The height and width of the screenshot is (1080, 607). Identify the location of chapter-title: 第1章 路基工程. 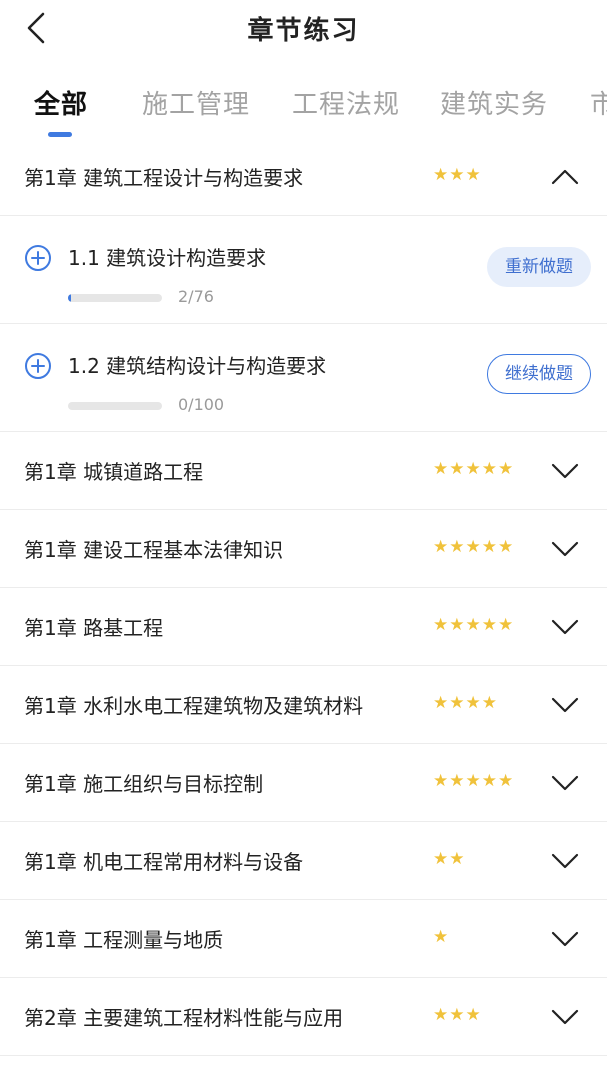
(94, 628).